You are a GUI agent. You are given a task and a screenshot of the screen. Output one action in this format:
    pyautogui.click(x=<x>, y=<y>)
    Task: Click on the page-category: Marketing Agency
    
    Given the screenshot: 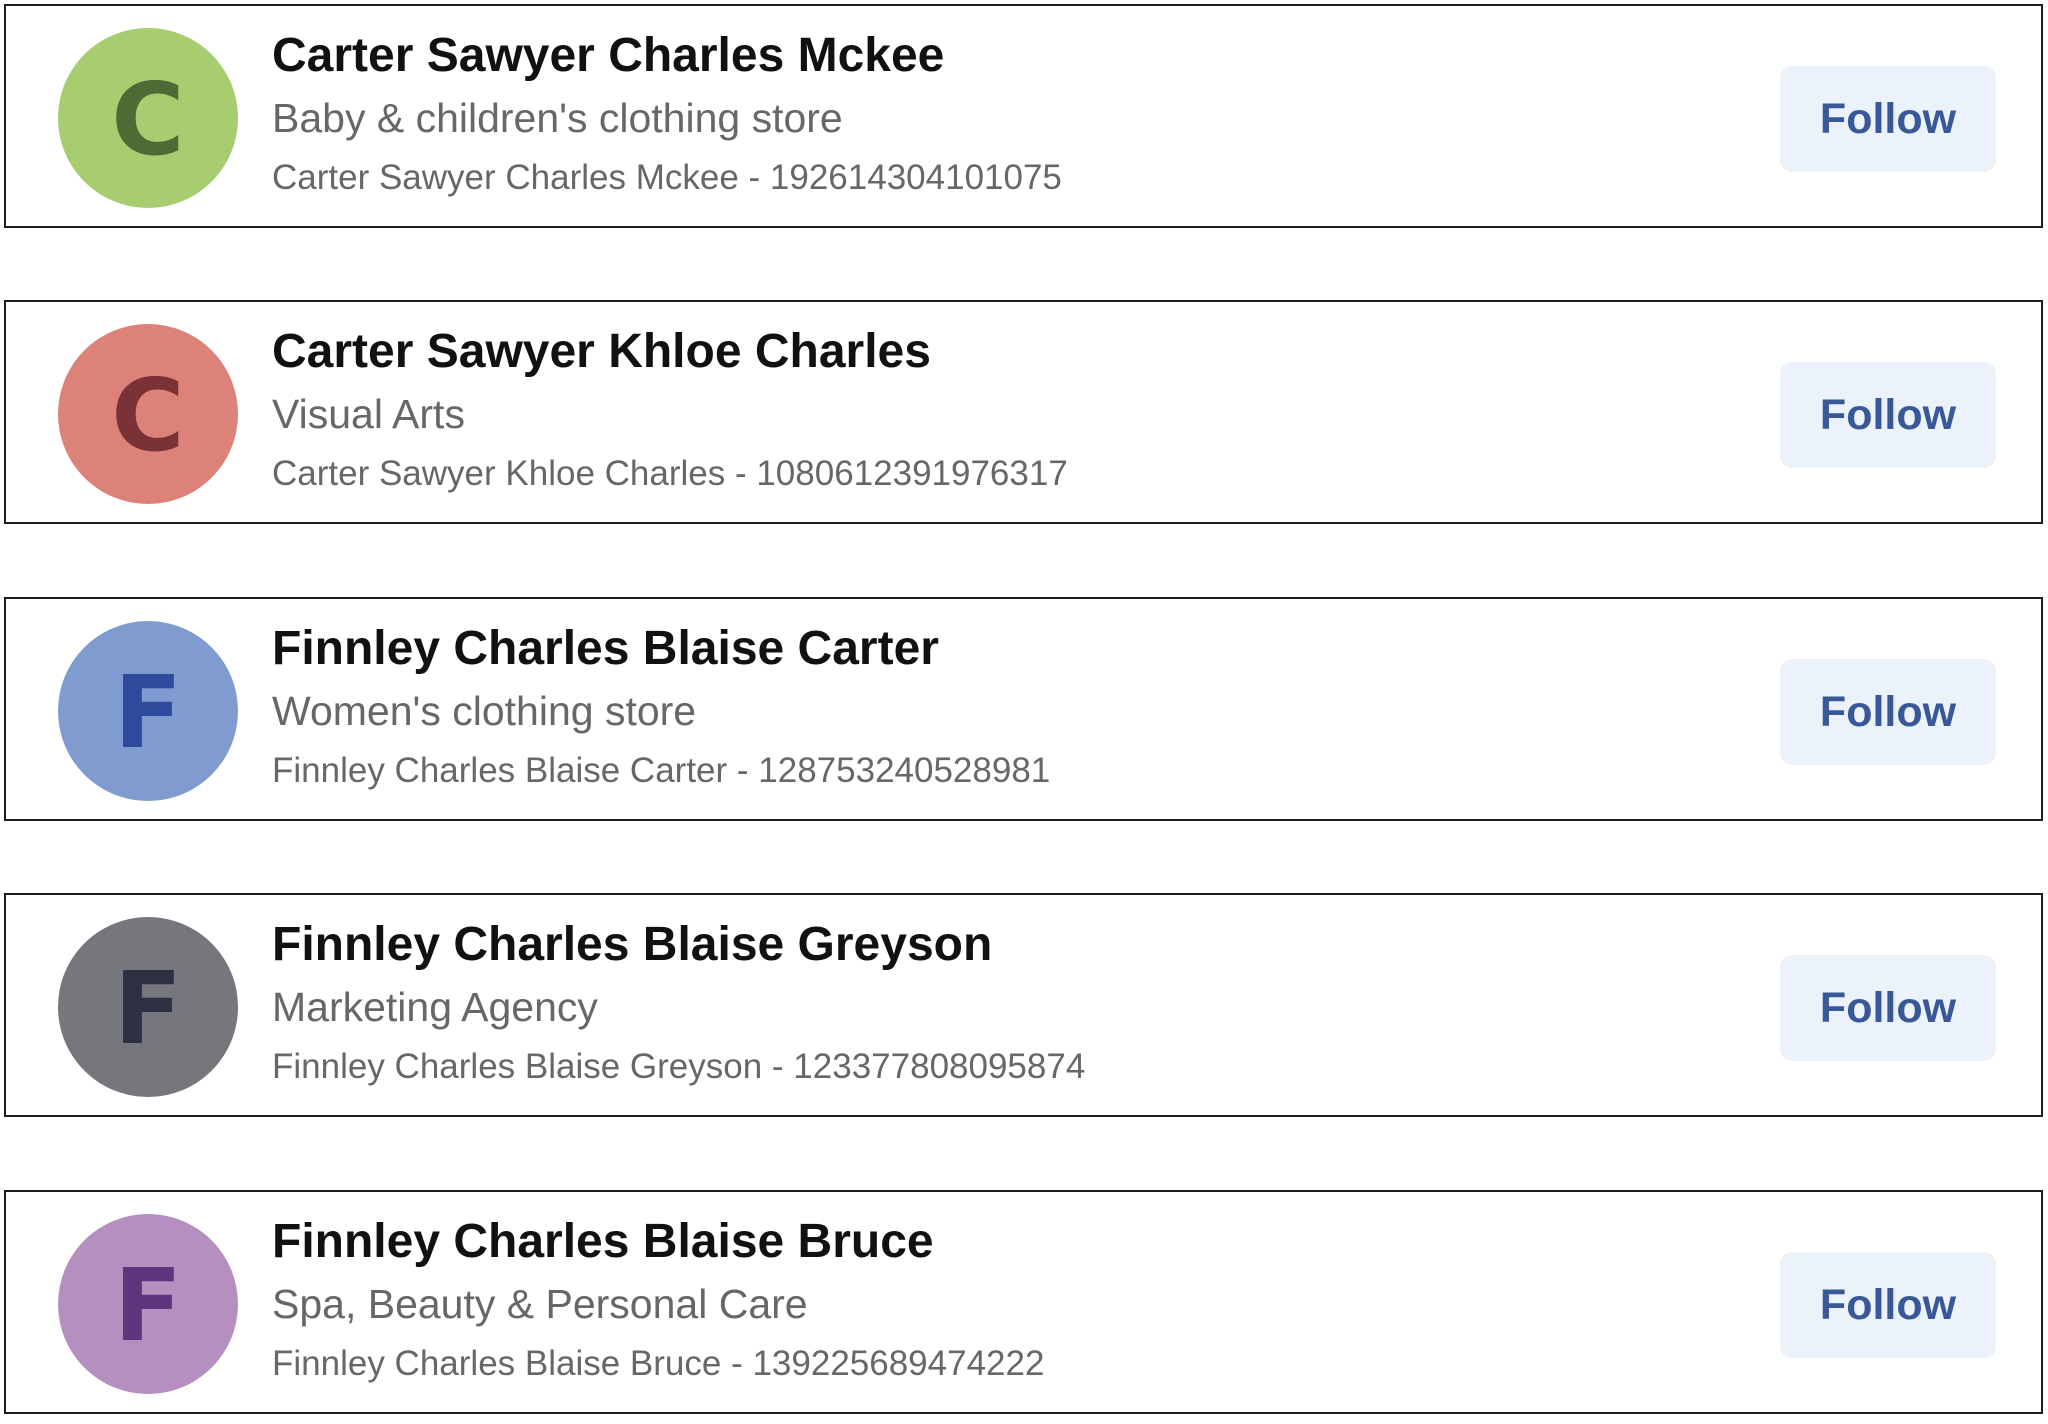 What is the action you would take?
    pyautogui.click(x=435, y=1007)
    